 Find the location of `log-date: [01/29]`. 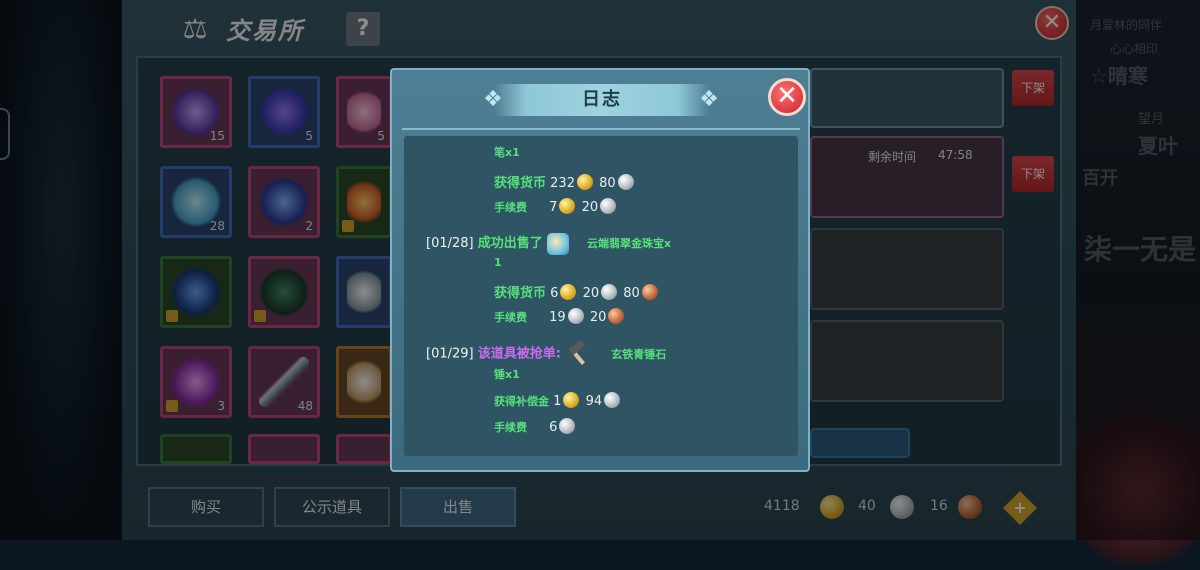

log-date: [01/29] is located at coordinates (450, 354).